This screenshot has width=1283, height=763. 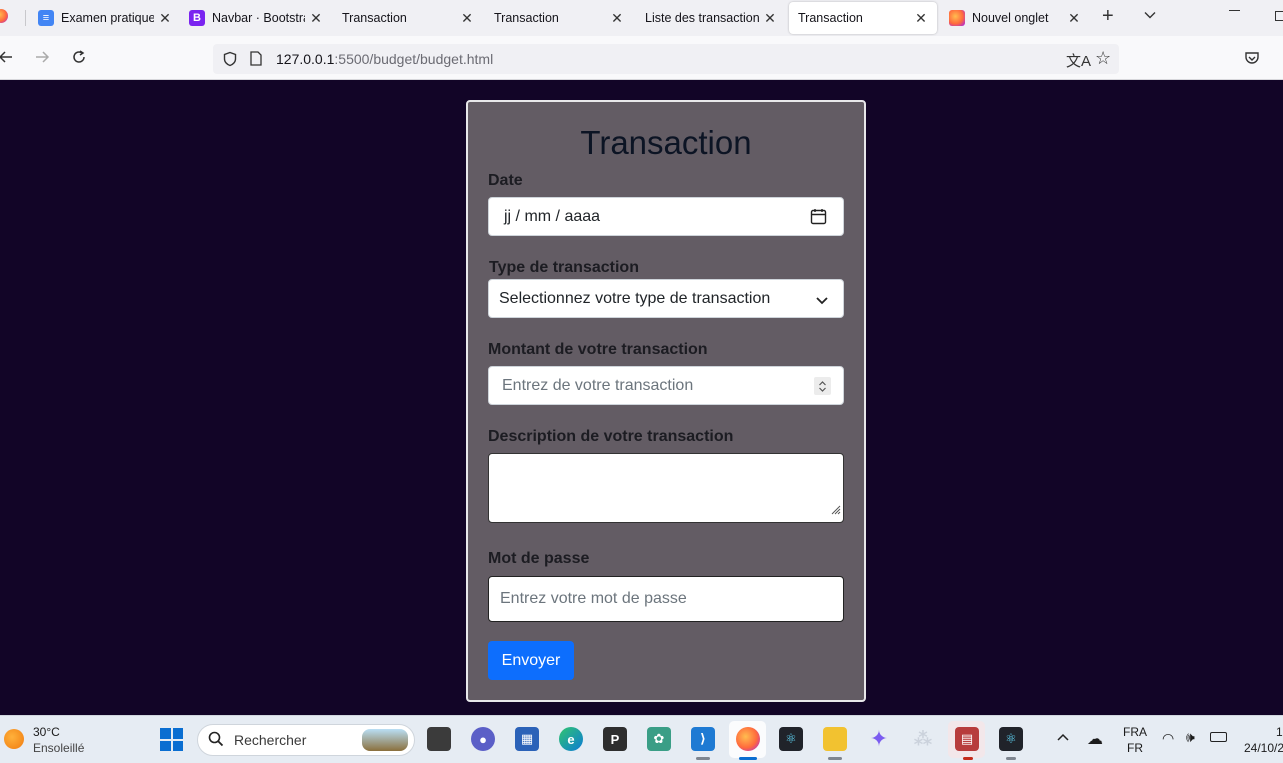 I want to click on description-textarea, so click(x=666, y=488).